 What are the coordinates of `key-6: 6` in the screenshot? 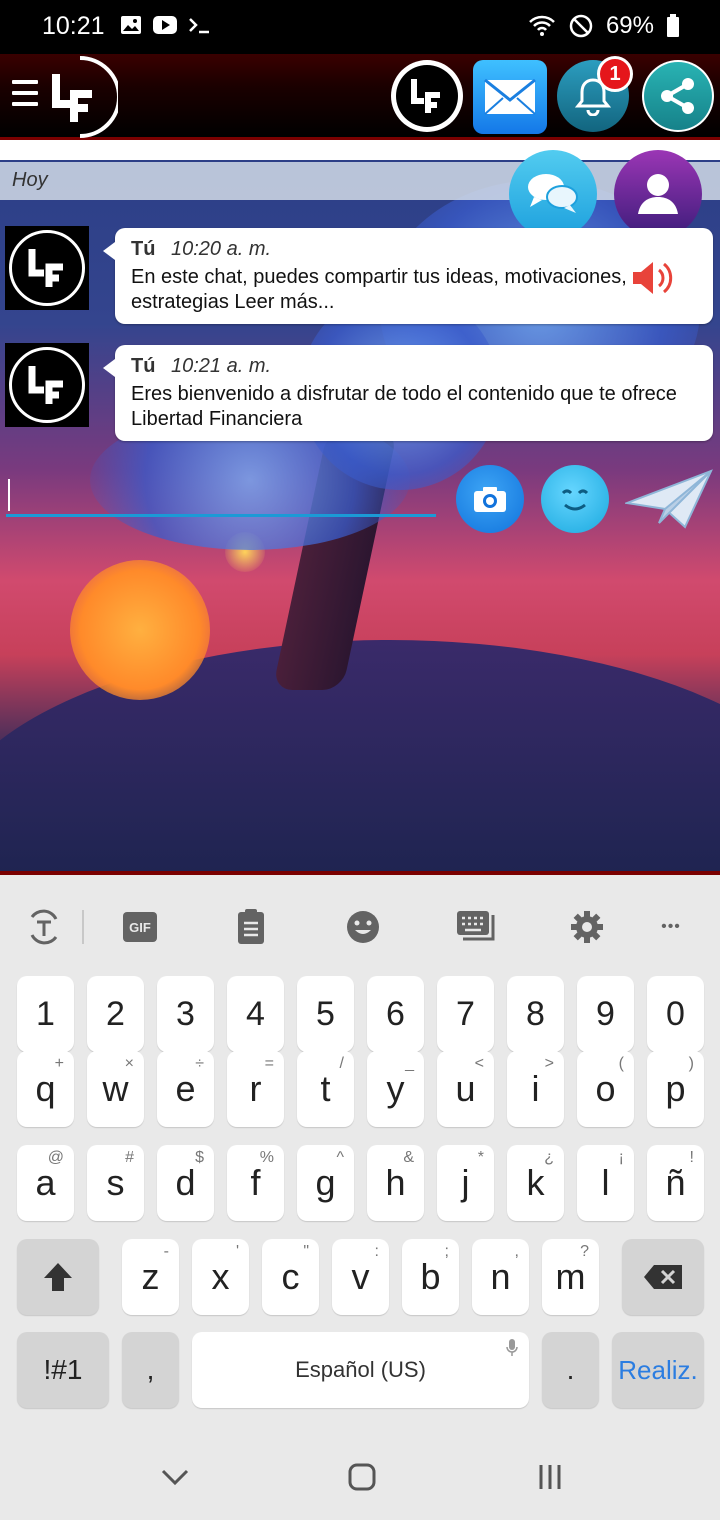 It's located at (395, 1014).